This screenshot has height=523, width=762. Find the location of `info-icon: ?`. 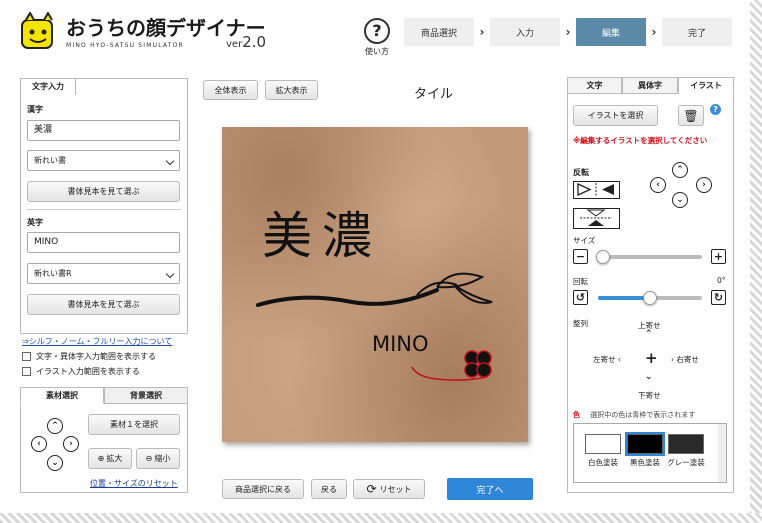

info-icon: ? is located at coordinates (715, 109).